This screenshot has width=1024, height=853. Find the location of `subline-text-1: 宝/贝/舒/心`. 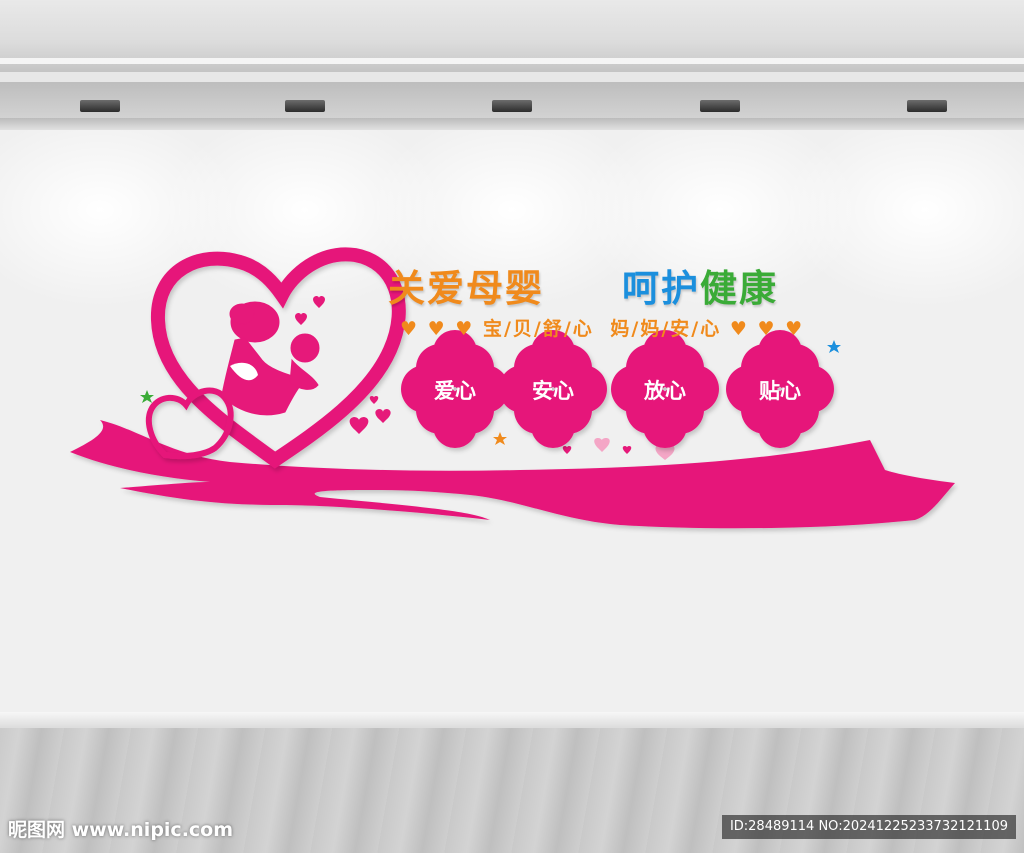

subline-text-1: 宝/贝/舒/心 is located at coordinates (538, 329).